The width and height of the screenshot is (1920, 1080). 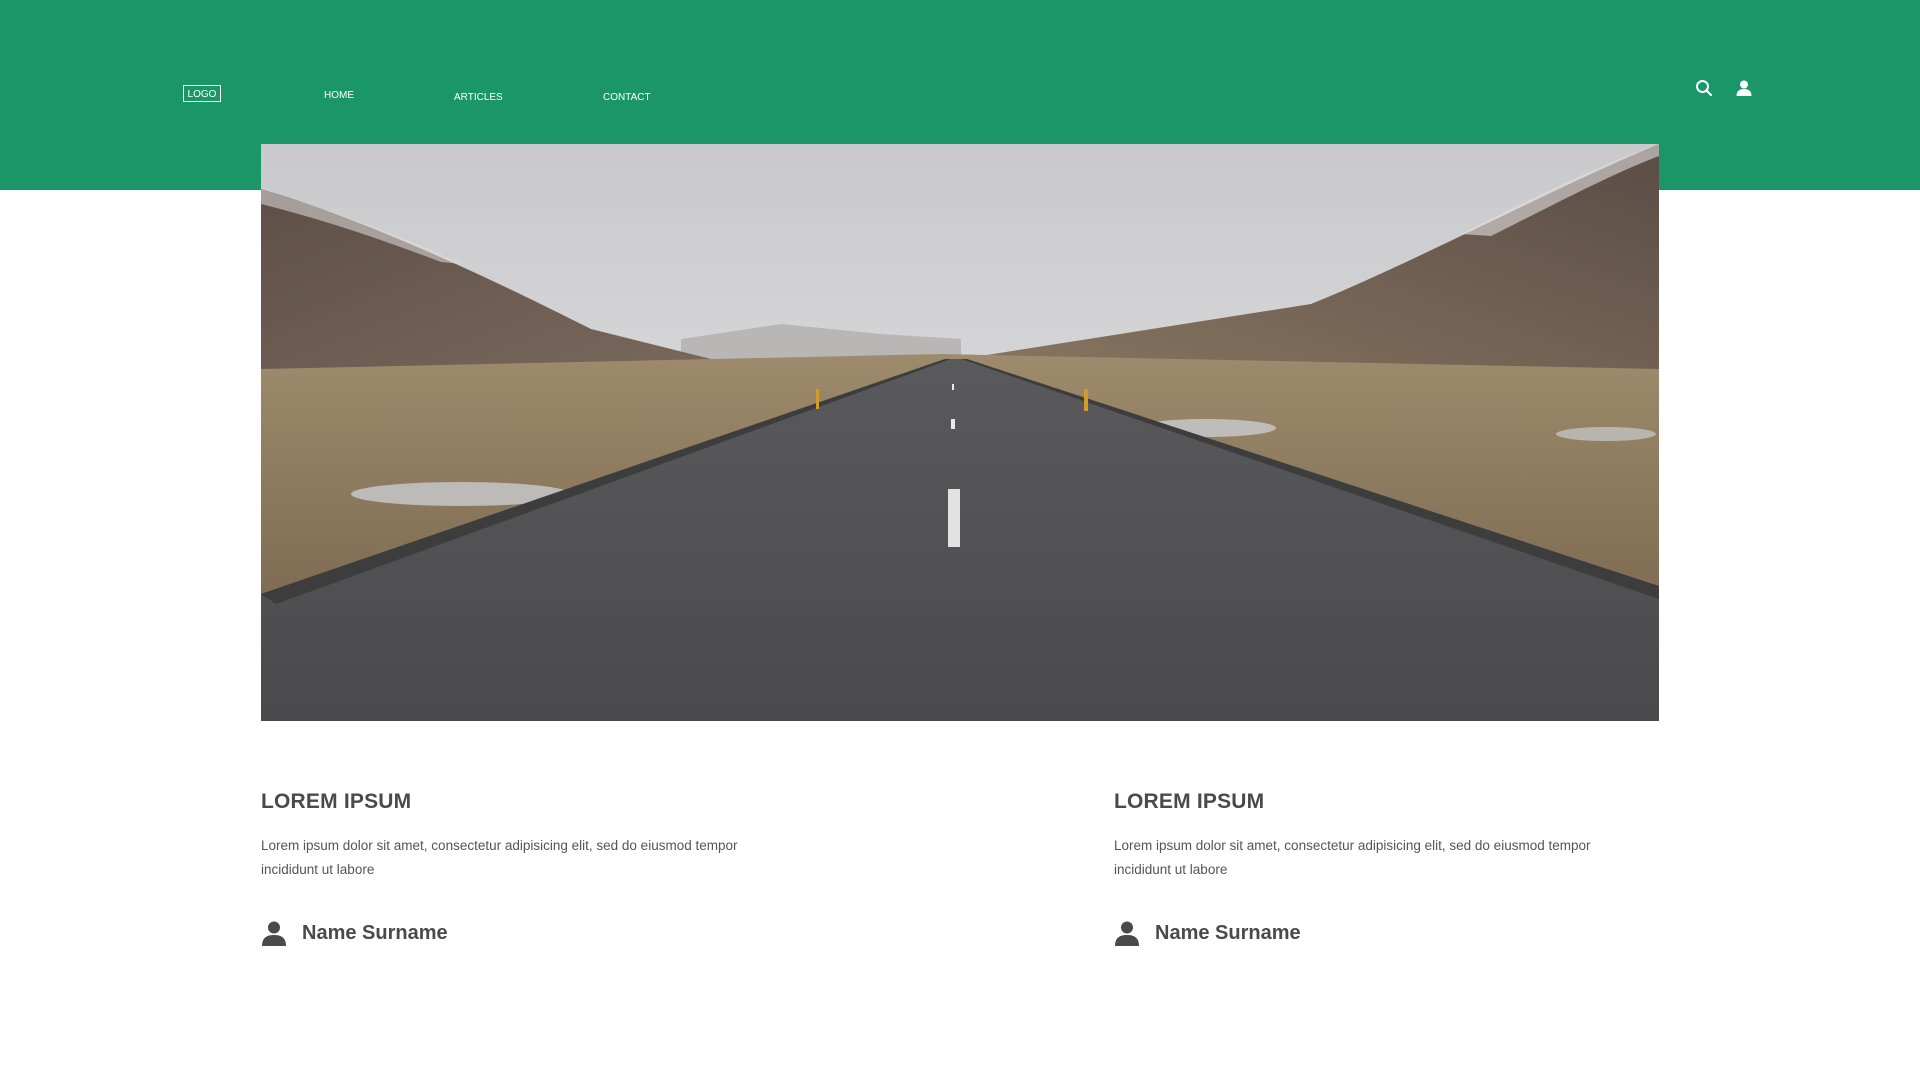 What do you see at coordinates (202, 93) in the screenshot?
I see `logo: LOGO` at bounding box center [202, 93].